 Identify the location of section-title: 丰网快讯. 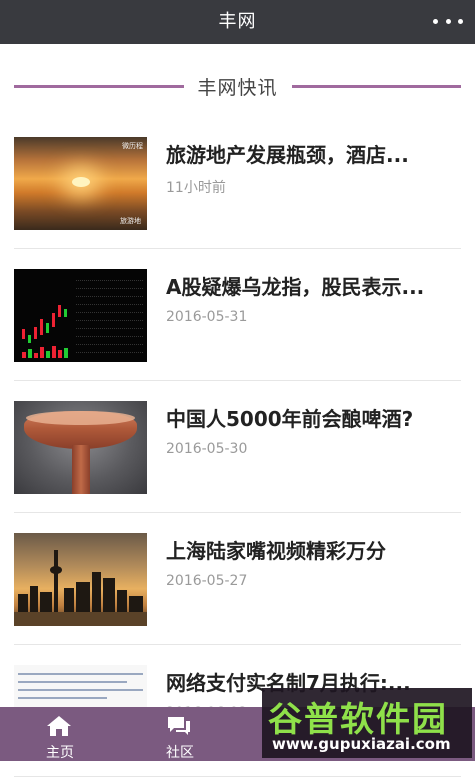
(237, 87).